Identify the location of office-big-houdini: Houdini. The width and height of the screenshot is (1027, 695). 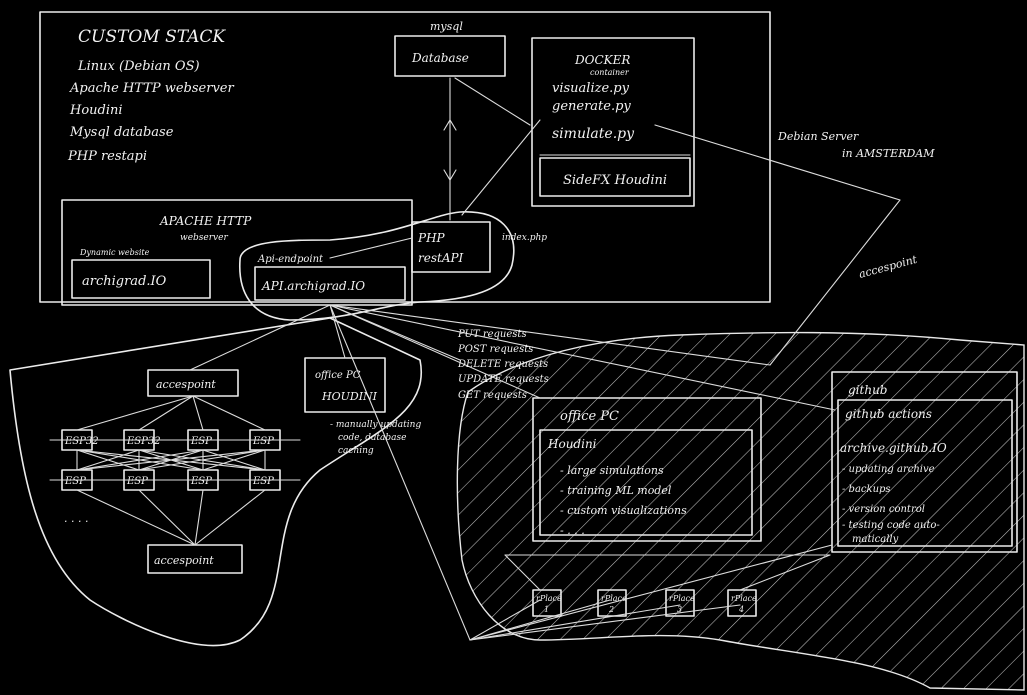
(572, 444).